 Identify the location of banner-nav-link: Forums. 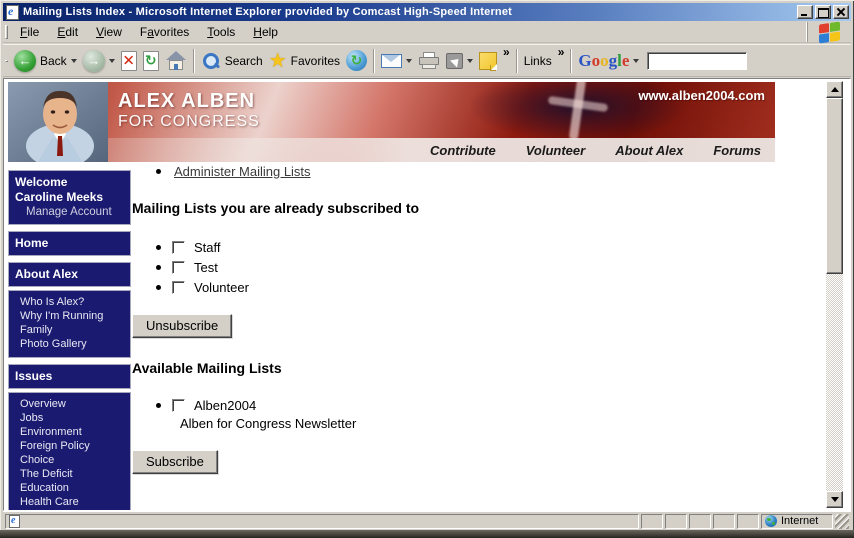
(737, 150).